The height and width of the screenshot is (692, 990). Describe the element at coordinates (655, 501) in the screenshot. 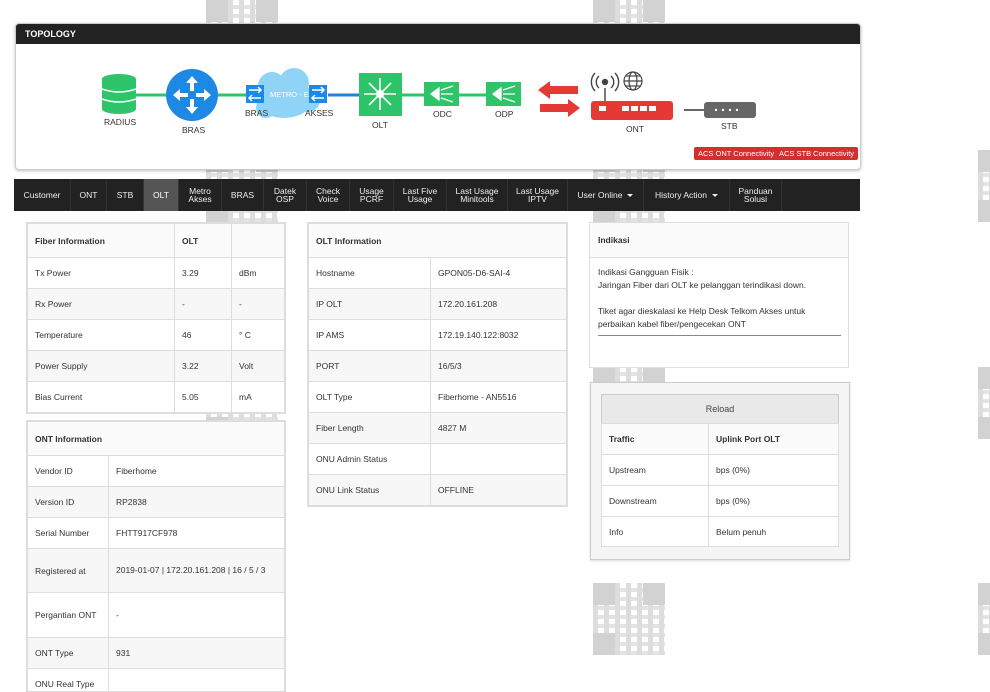

I see `traffic-label: Downstream` at that location.